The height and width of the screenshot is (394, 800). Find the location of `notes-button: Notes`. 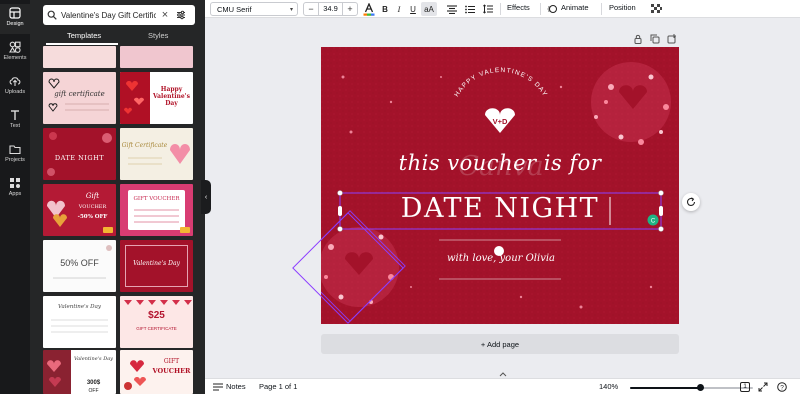

notes-button: Notes is located at coordinates (236, 386).